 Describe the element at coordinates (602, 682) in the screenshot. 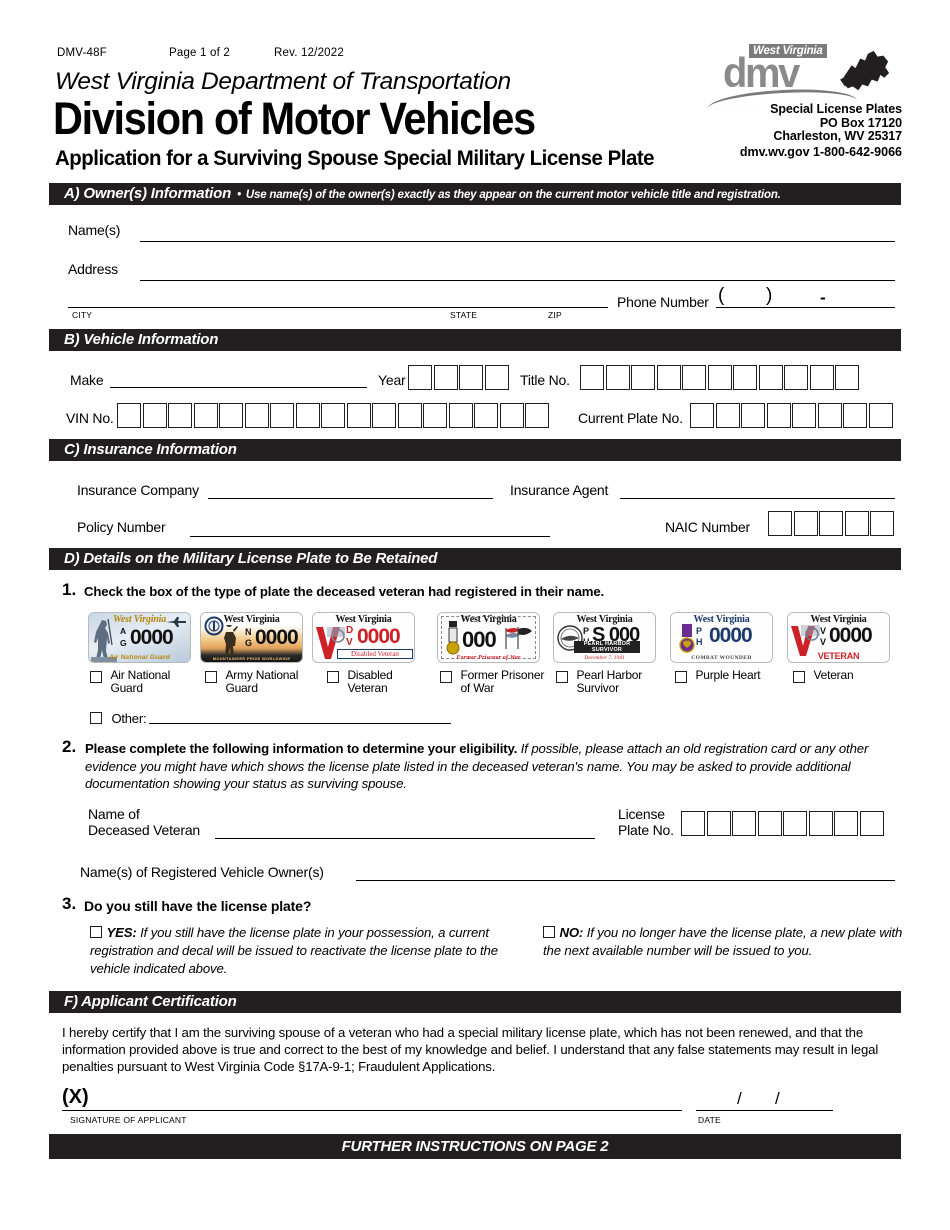

I see `checkbox-pearl-harbor-wrap: Pearl Harbor Survivor` at that location.